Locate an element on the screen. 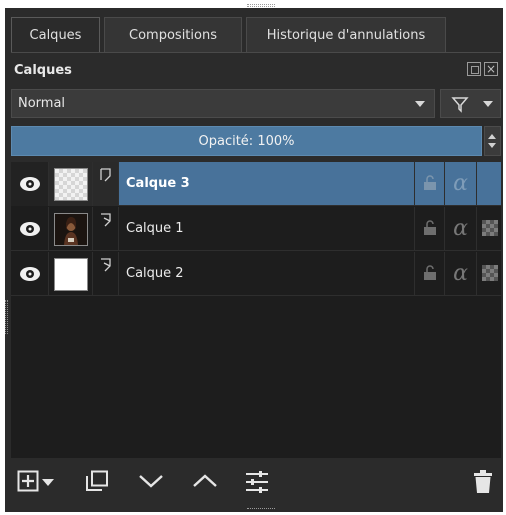 The image size is (506, 515). tab-label: Compositions is located at coordinates (173, 35).